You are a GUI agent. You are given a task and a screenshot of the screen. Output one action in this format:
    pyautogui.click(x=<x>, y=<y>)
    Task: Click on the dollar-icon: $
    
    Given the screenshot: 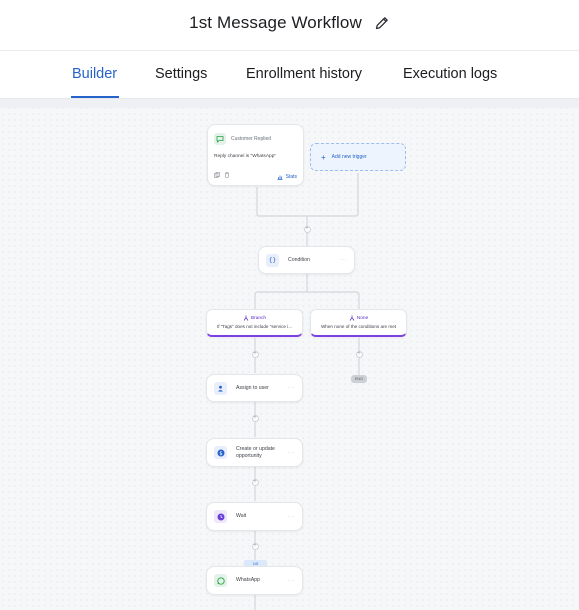 What is the action you would take?
    pyautogui.click(x=220, y=452)
    